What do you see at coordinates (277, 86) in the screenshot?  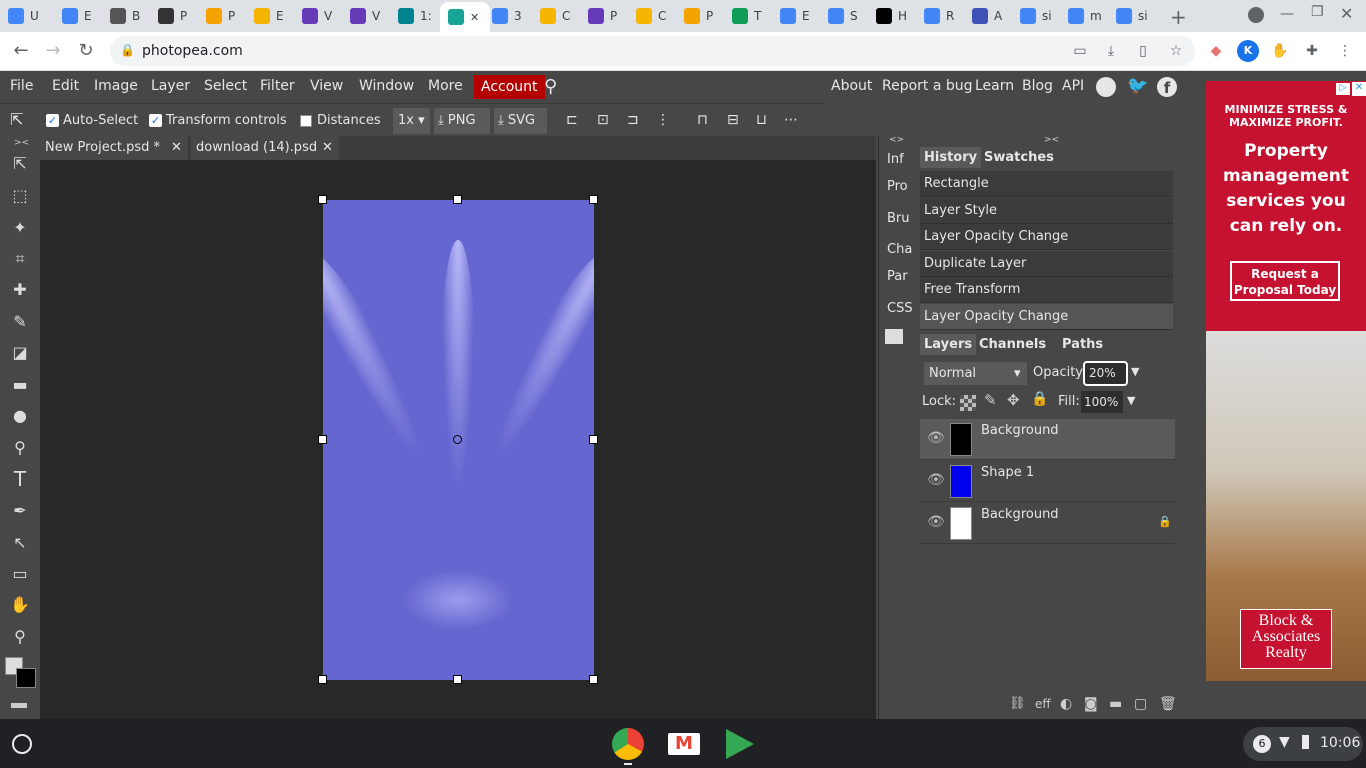 I see `menu-filter: Filter` at bounding box center [277, 86].